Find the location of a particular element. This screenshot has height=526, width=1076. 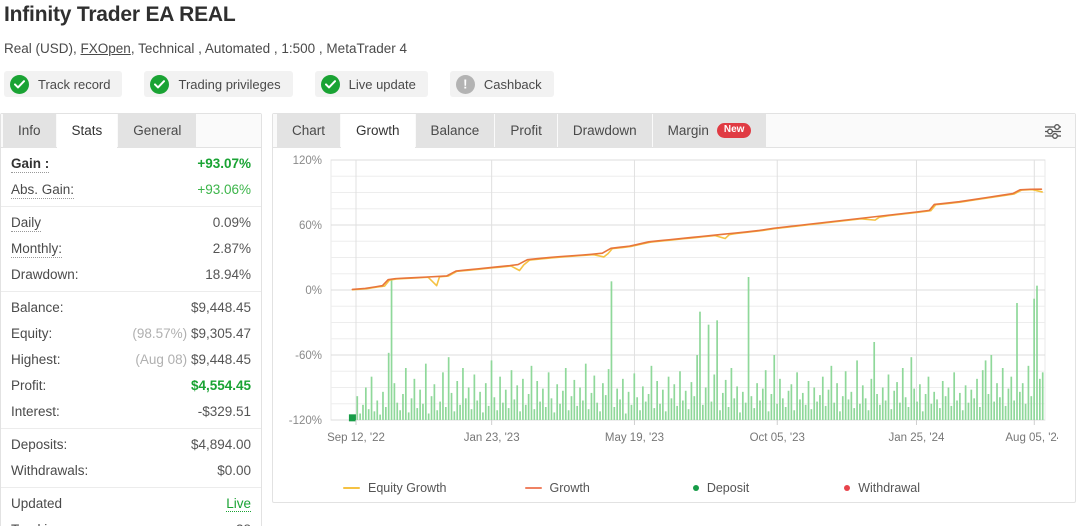

stat-row: Withdrawals: $0.00 is located at coordinates (131, 471).